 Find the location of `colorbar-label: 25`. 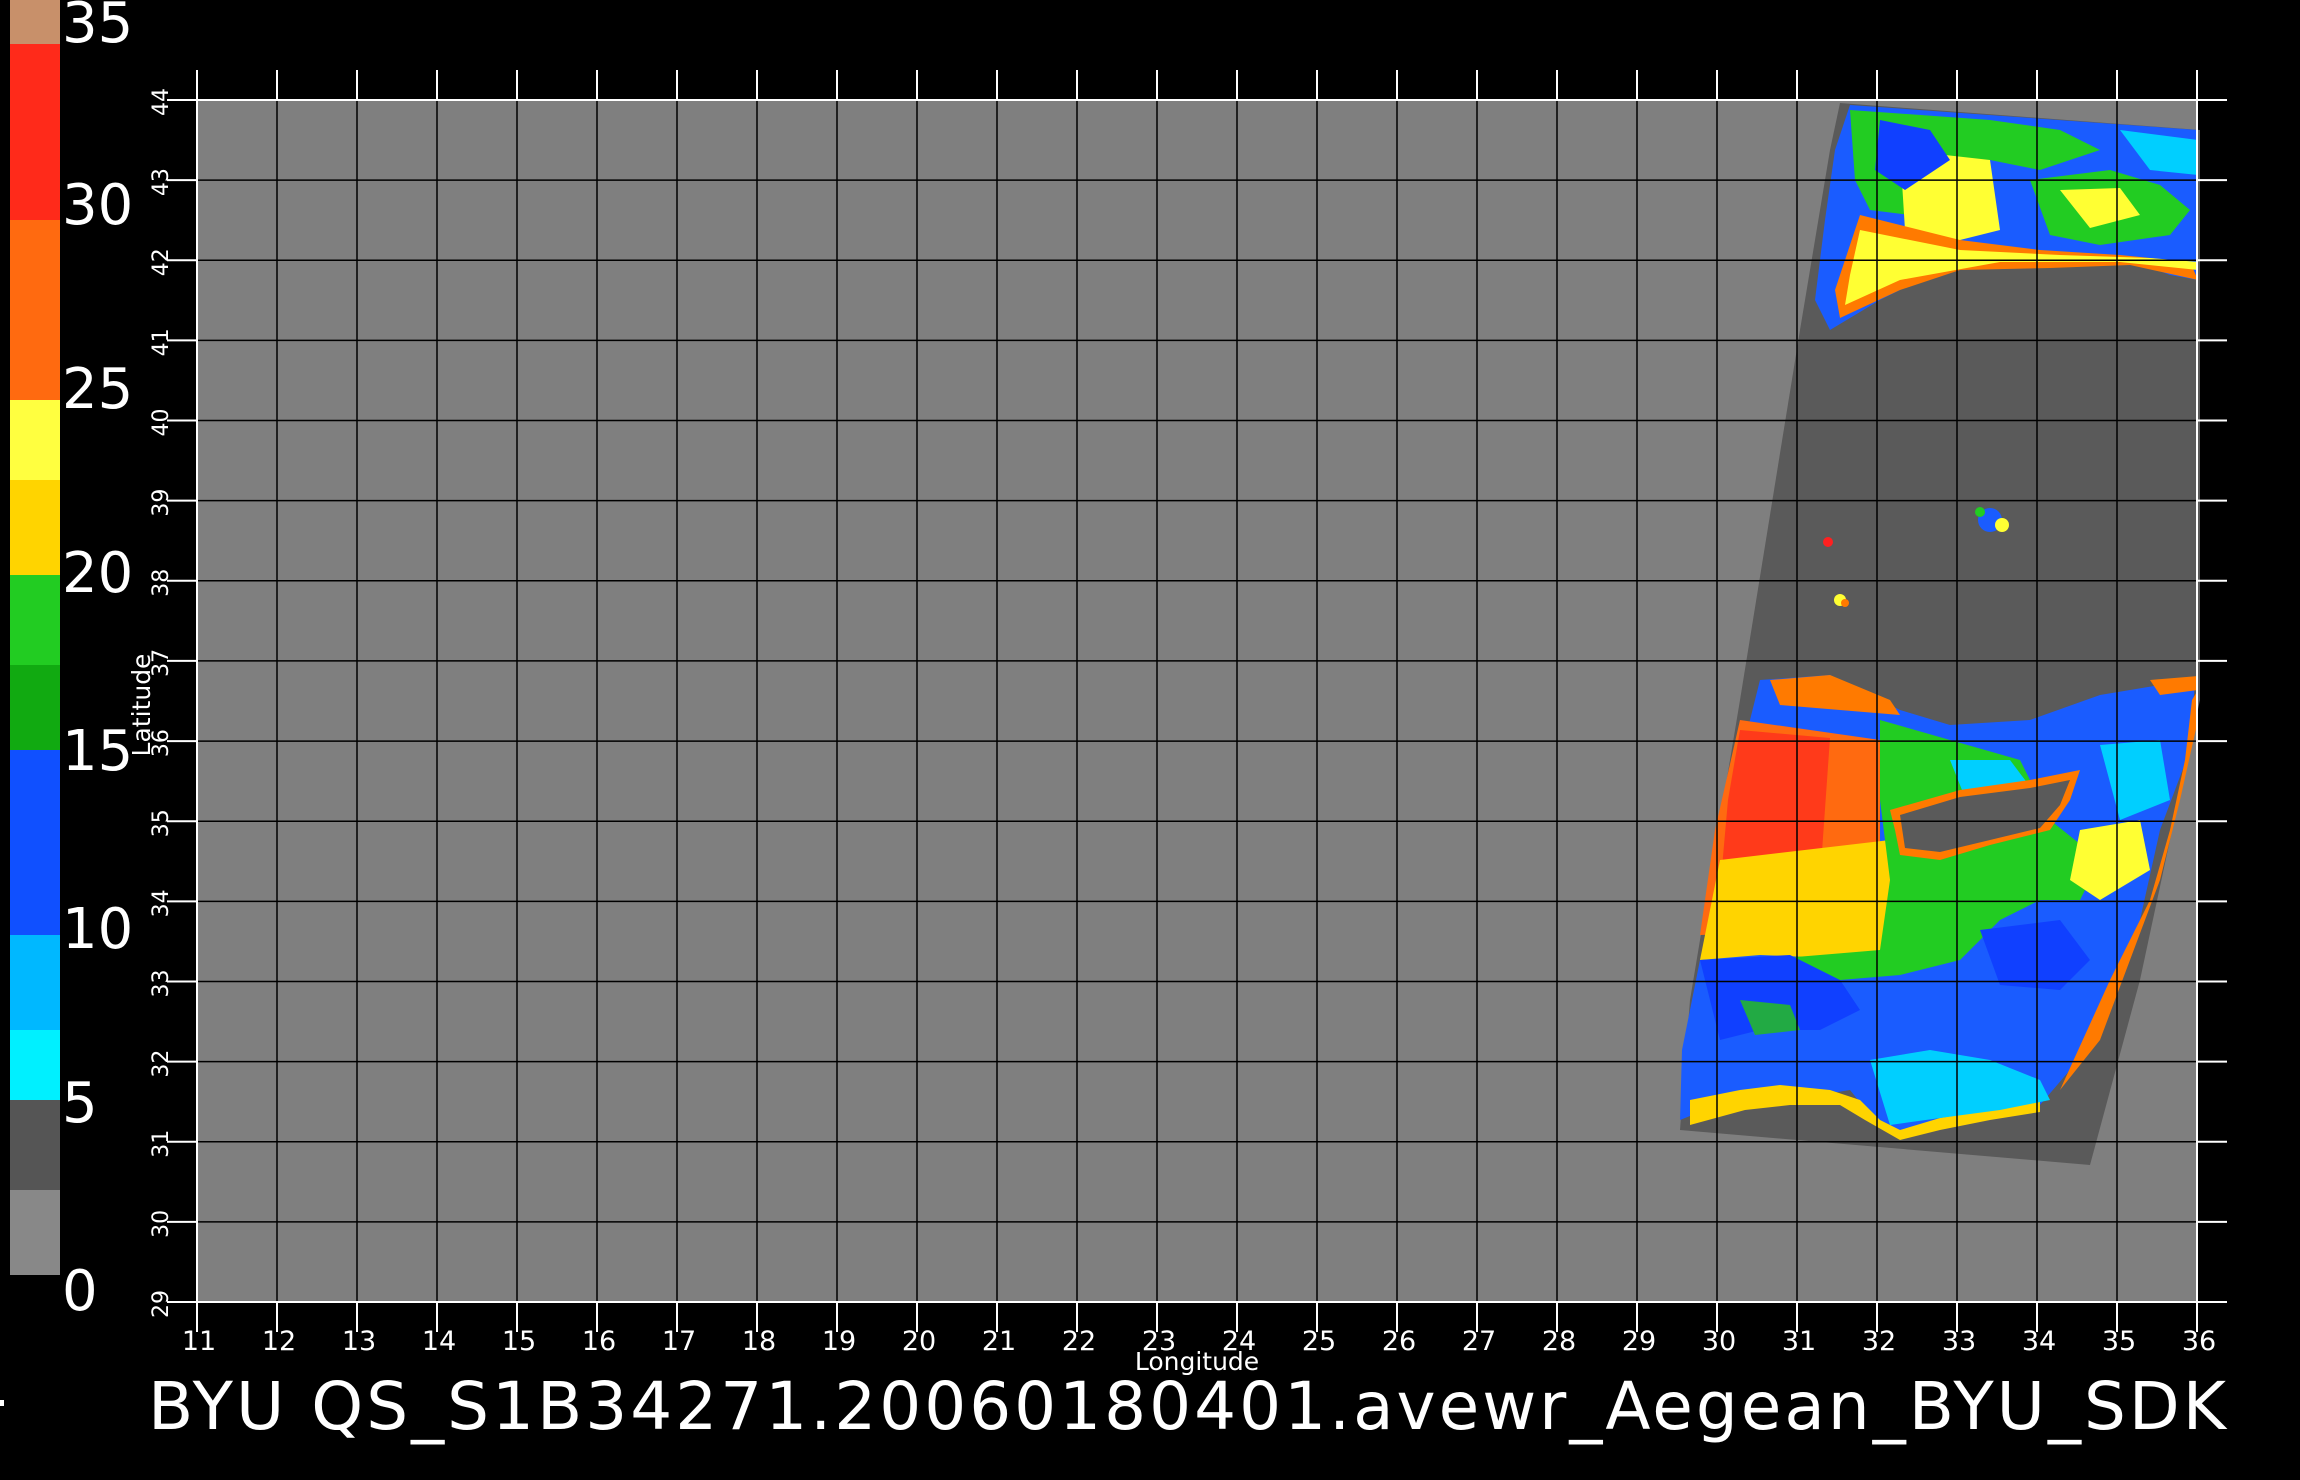

colorbar-label: 25 is located at coordinates (97, 389).